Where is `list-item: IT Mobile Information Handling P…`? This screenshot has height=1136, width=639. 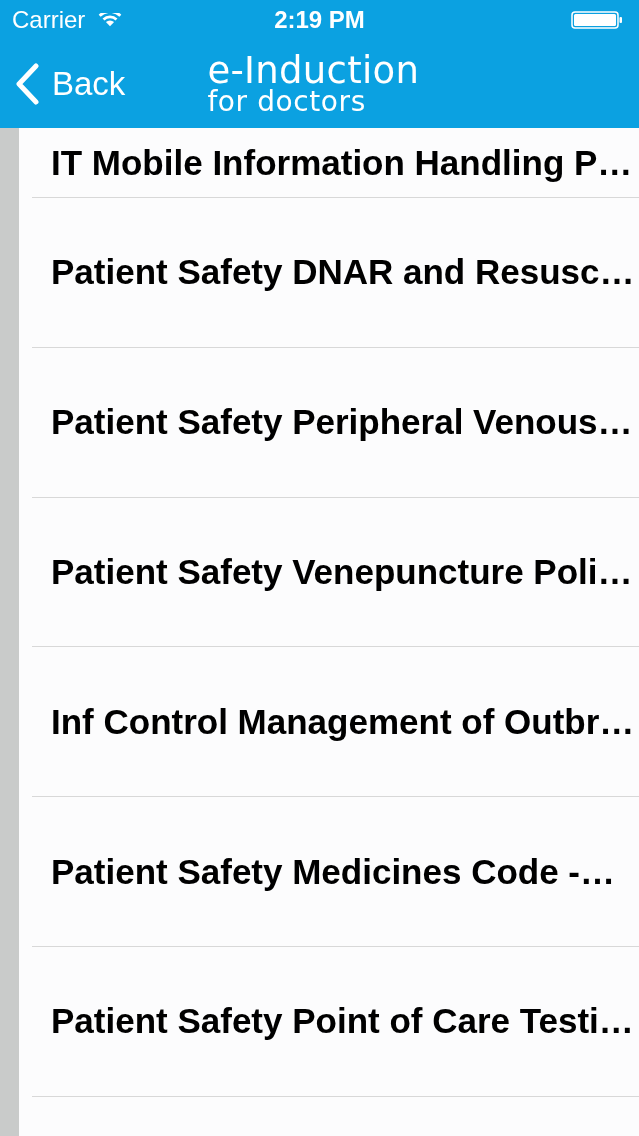 list-item: IT Mobile Information Handling P… is located at coordinates (335, 163).